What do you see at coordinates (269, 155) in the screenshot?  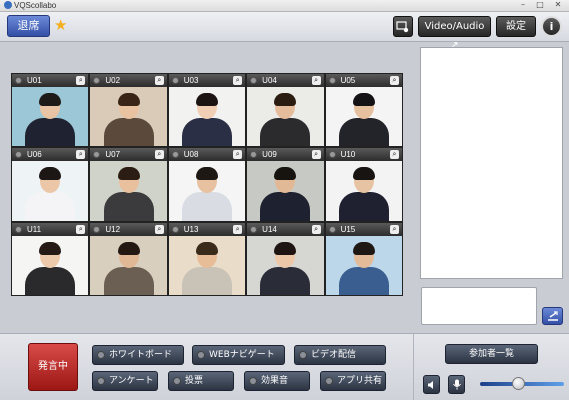 I see `participant-label: U09` at bounding box center [269, 155].